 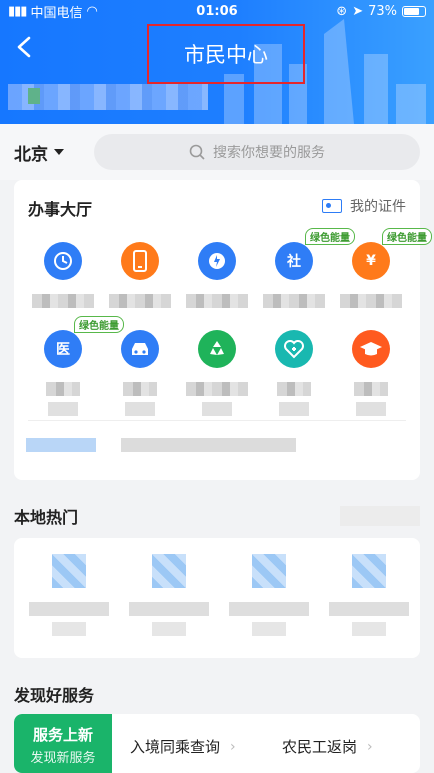 I want to click on city-selector: 北京, so click(x=54, y=152).